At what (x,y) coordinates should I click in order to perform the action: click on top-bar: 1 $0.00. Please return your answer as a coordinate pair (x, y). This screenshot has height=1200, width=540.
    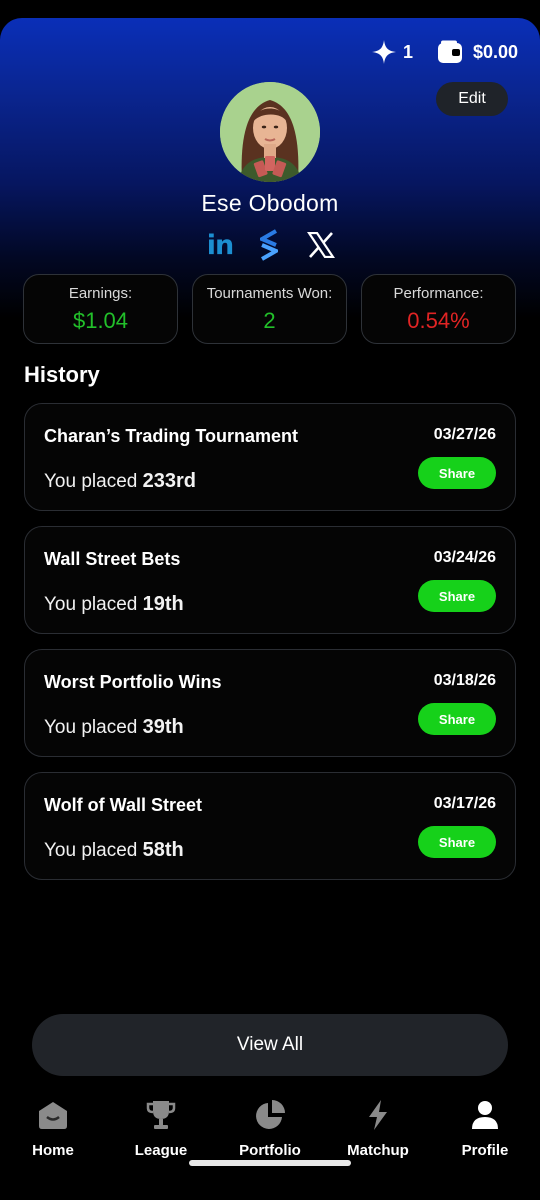
    Looking at the image, I should click on (444, 52).